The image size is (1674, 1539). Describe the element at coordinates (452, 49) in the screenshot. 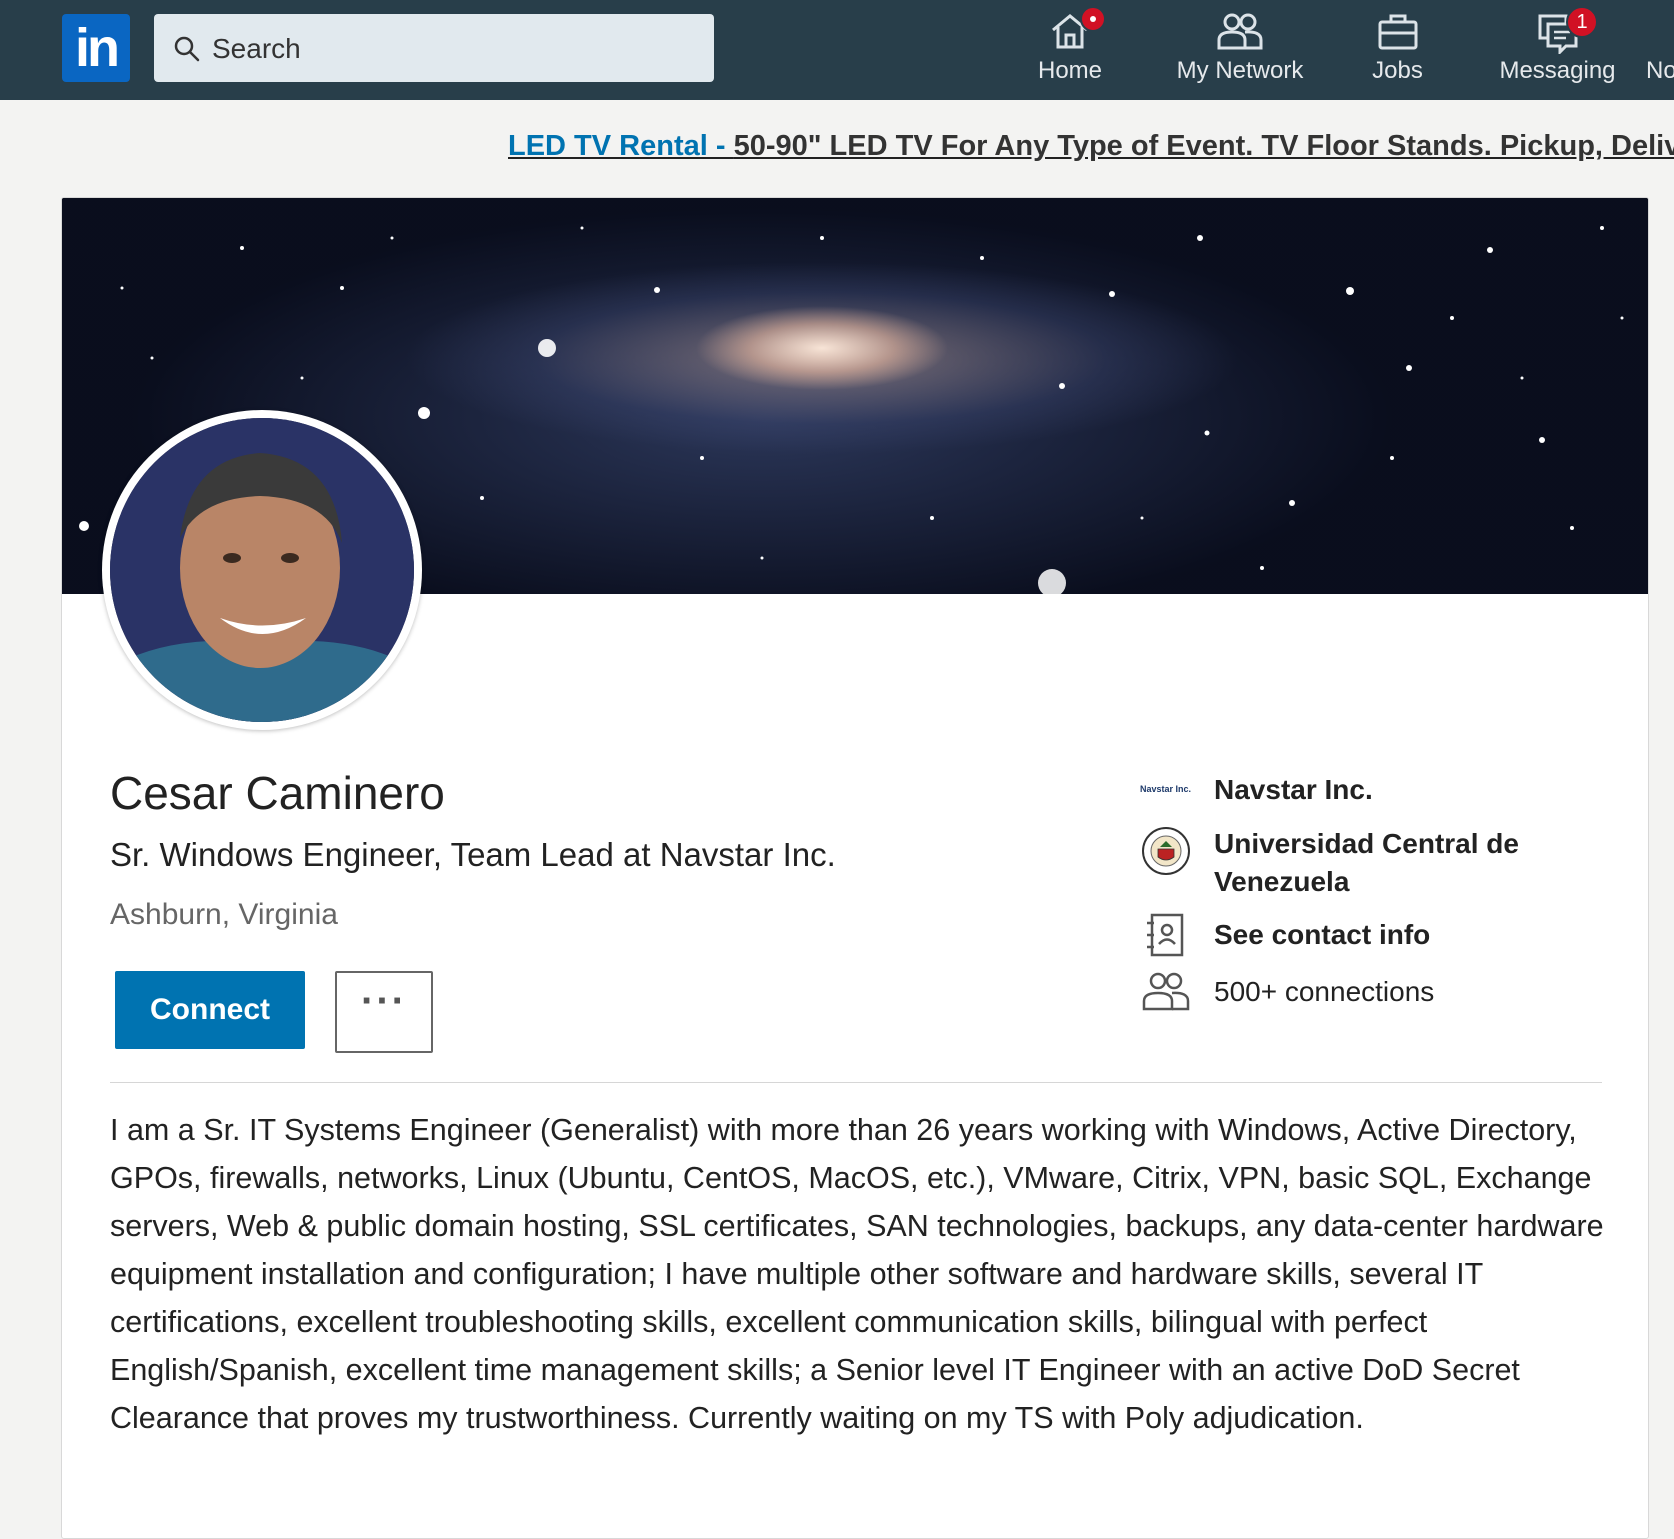

I see `search-input` at that location.